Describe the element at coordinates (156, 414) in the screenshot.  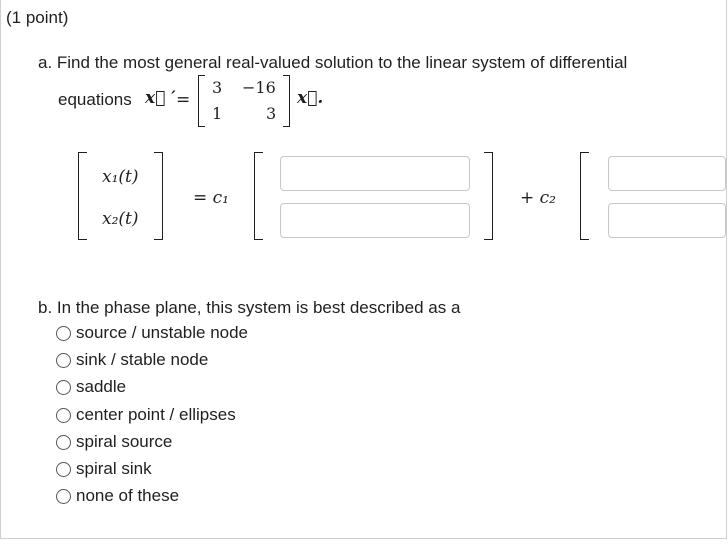
I see `option-label: center point / ellipses` at that location.